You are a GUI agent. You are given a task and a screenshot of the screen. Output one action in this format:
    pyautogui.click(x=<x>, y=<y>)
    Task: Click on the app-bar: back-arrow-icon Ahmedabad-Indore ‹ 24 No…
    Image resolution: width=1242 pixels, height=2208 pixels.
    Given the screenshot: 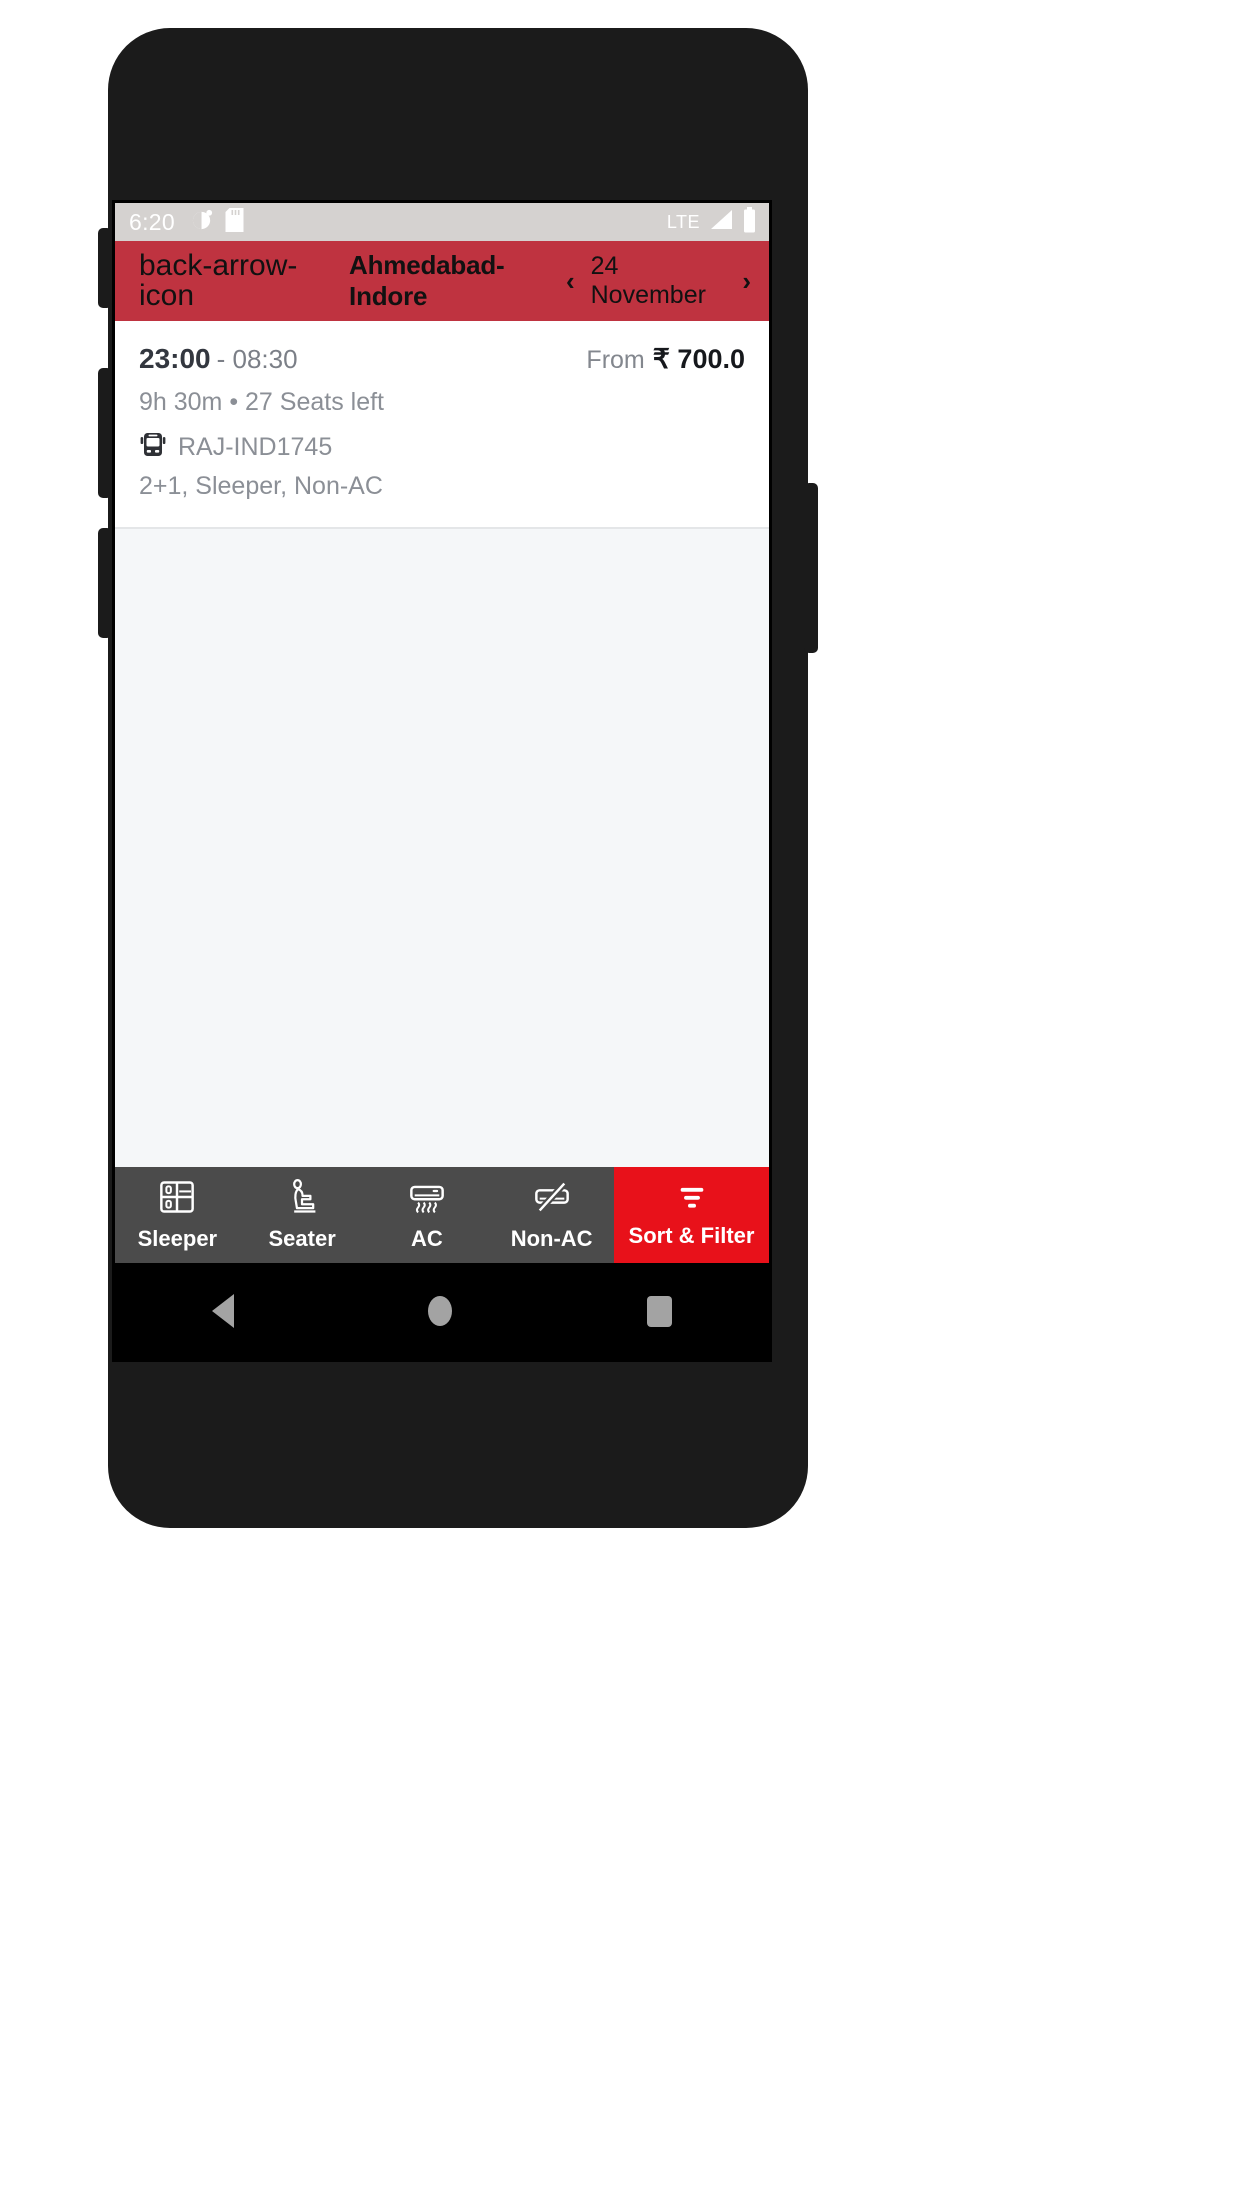 What is the action you would take?
    pyautogui.click(x=442, y=281)
    